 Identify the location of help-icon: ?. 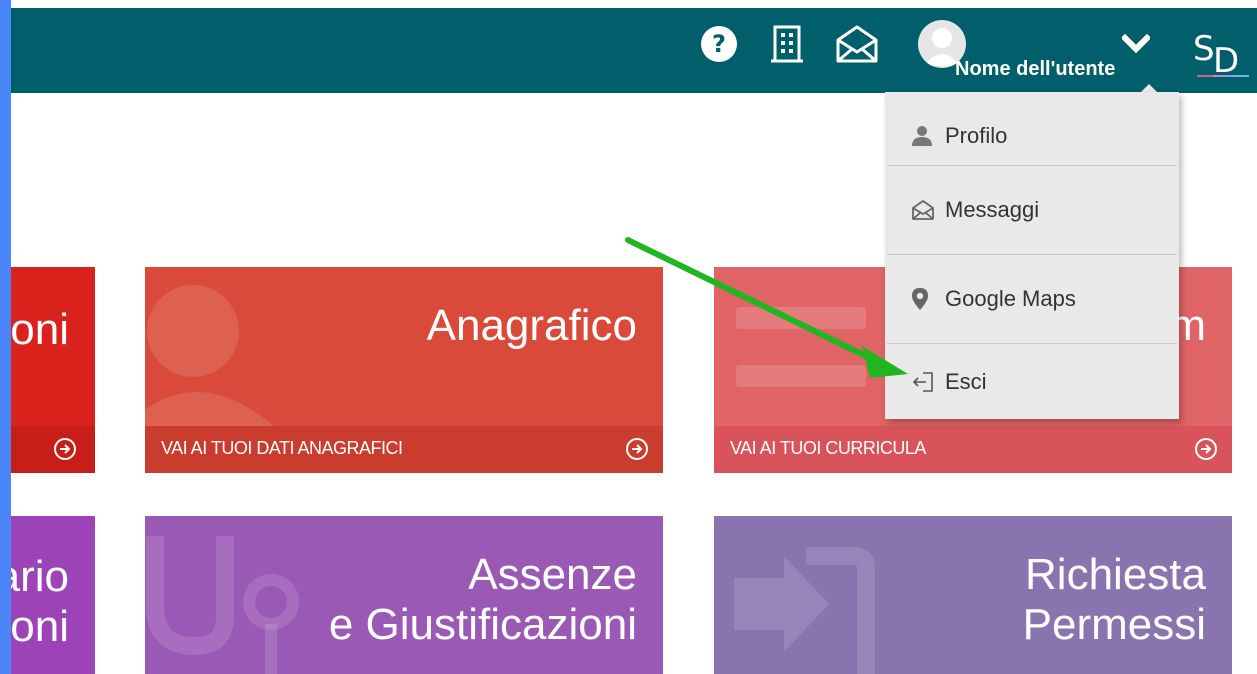
(719, 44).